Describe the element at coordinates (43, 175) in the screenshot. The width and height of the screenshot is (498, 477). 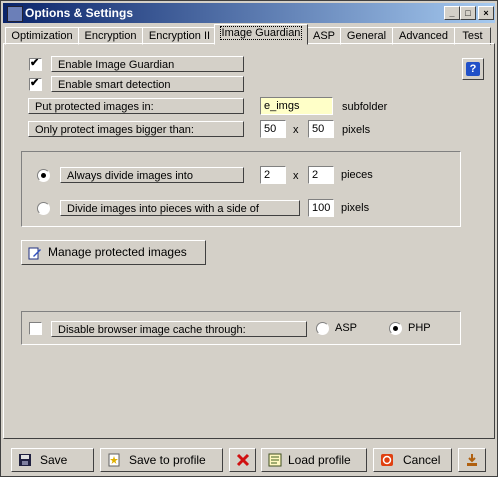
I see `always-divide-radio` at that location.